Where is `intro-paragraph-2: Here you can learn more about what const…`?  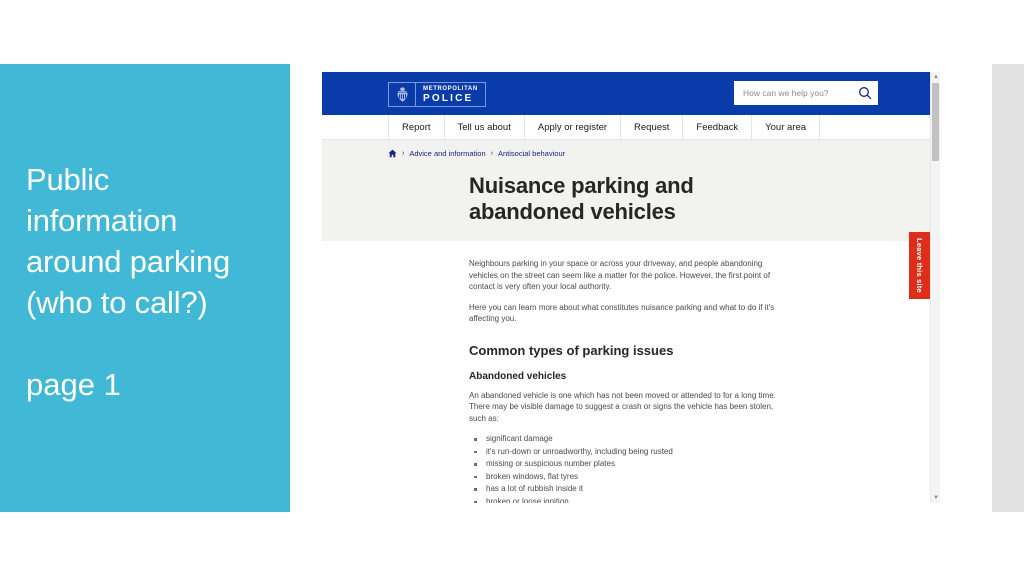 intro-paragraph-2: Here you can learn more about what const… is located at coordinates (622, 313).